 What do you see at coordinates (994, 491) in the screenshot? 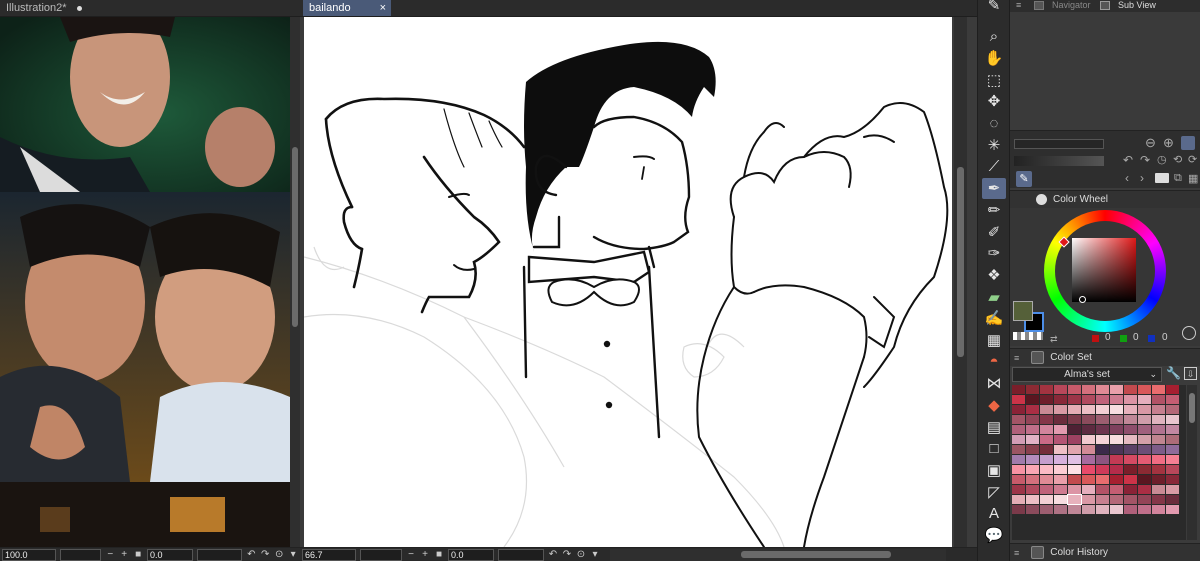
I see `tool-ruler: ◸` at bounding box center [994, 491].